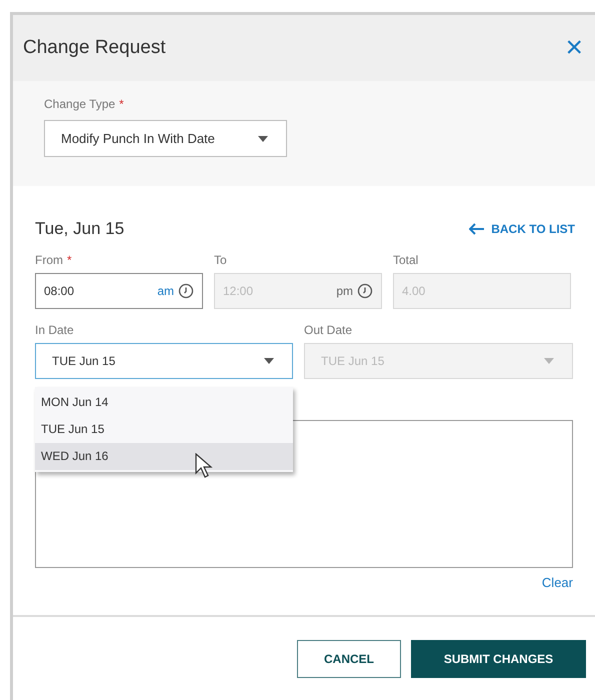 Image resolution: width=595 pixels, height=700 pixels. Describe the element at coordinates (498, 659) in the screenshot. I see `submit-button: SUBMIT CHANGES` at that location.